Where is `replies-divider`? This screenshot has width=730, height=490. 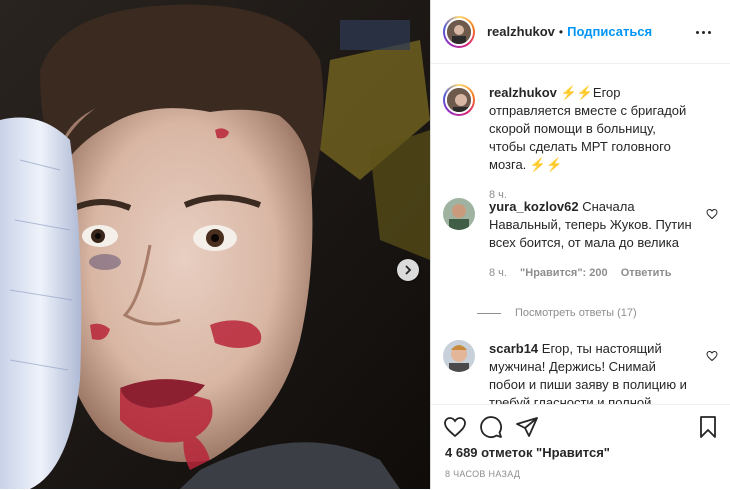
replies-divider is located at coordinates (489, 313).